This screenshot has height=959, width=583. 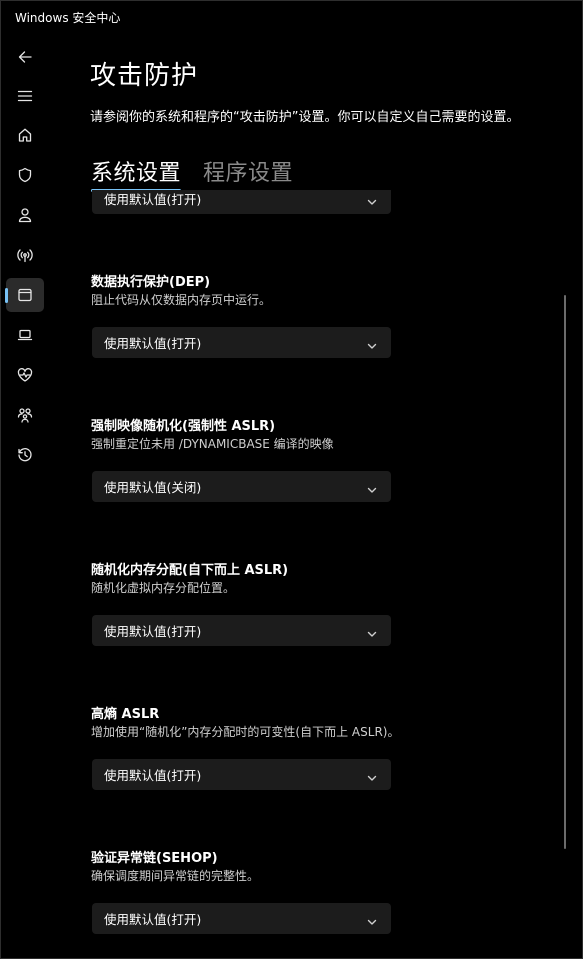 I want to click on menu-button, so click(x=25, y=96).